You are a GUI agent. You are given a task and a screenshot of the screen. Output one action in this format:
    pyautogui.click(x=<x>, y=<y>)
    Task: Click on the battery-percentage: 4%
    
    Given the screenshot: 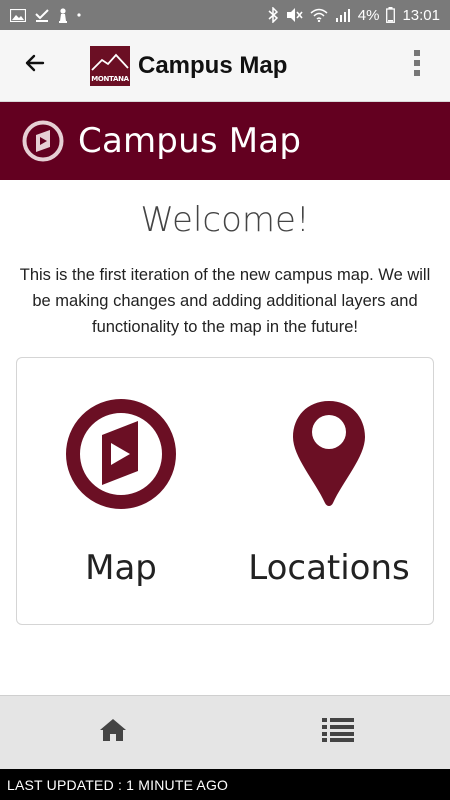 What is the action you would take?
    pyautogui.click(x=368, y=15)
    